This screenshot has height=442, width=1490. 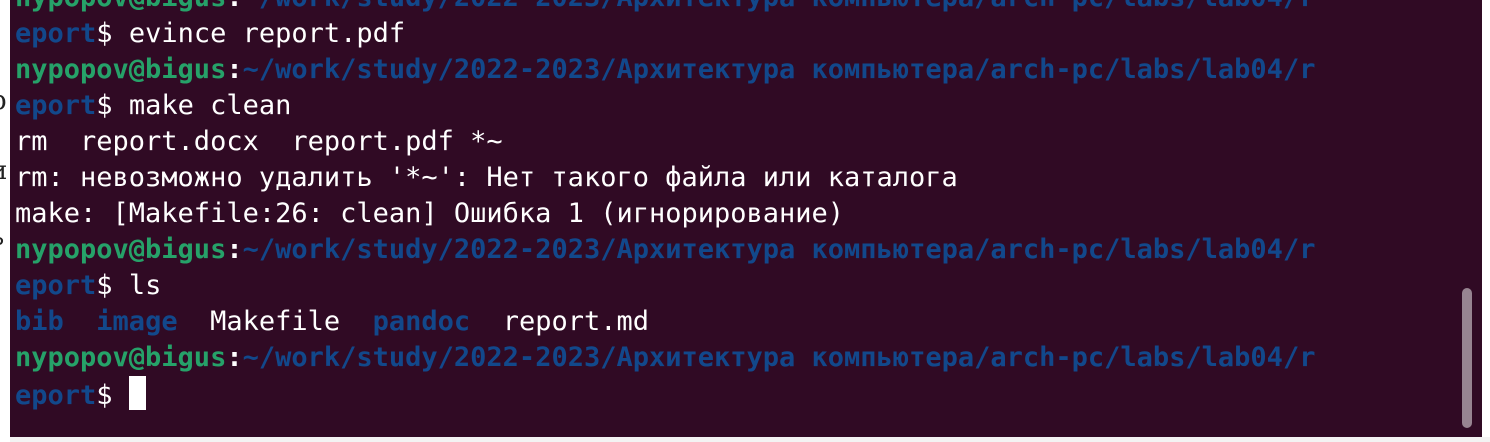 What do you see at coordinates (275, 321) in the screenshot?
I see `ls-entry-file: Makefile` at bounding box center [275, 321].